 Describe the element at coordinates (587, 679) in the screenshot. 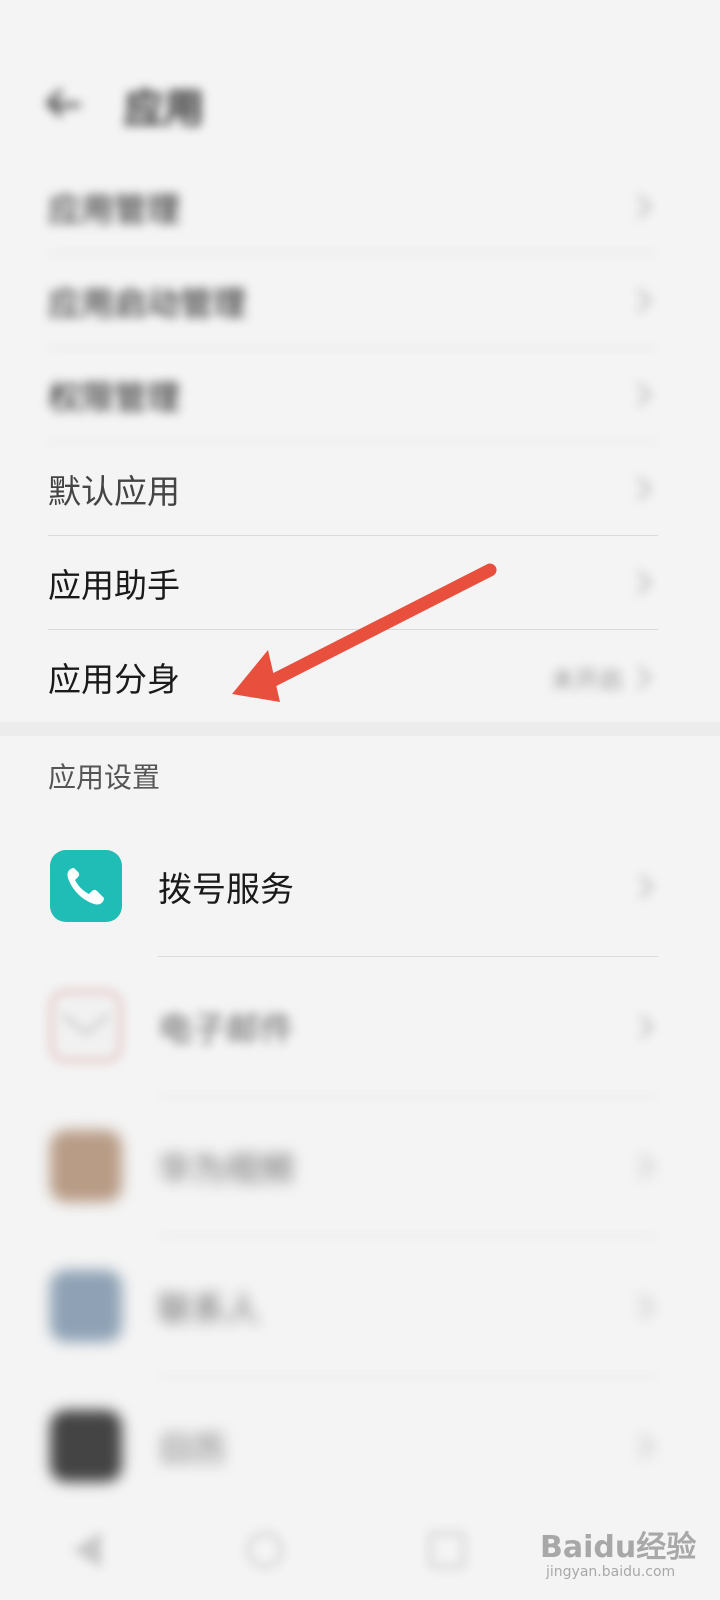

I see `app-twin-status: 未开启` at that location.